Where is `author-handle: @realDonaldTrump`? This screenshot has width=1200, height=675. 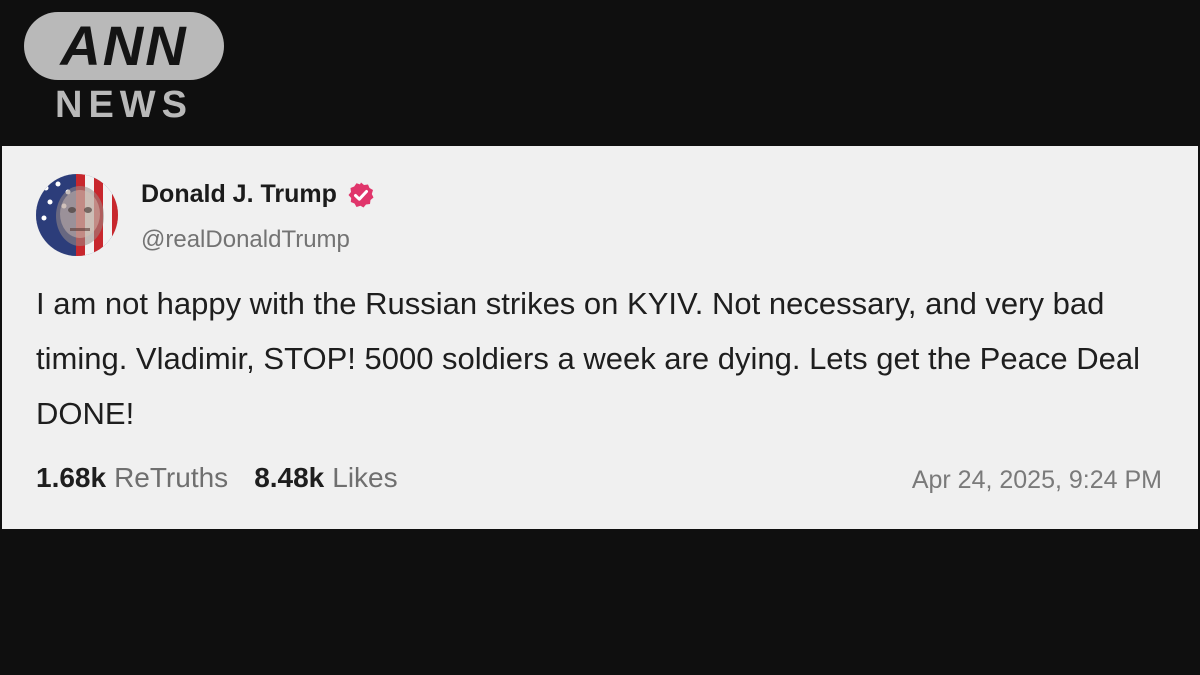
author-handle: @realDonaldTrump is located at coordinates (245, 240).